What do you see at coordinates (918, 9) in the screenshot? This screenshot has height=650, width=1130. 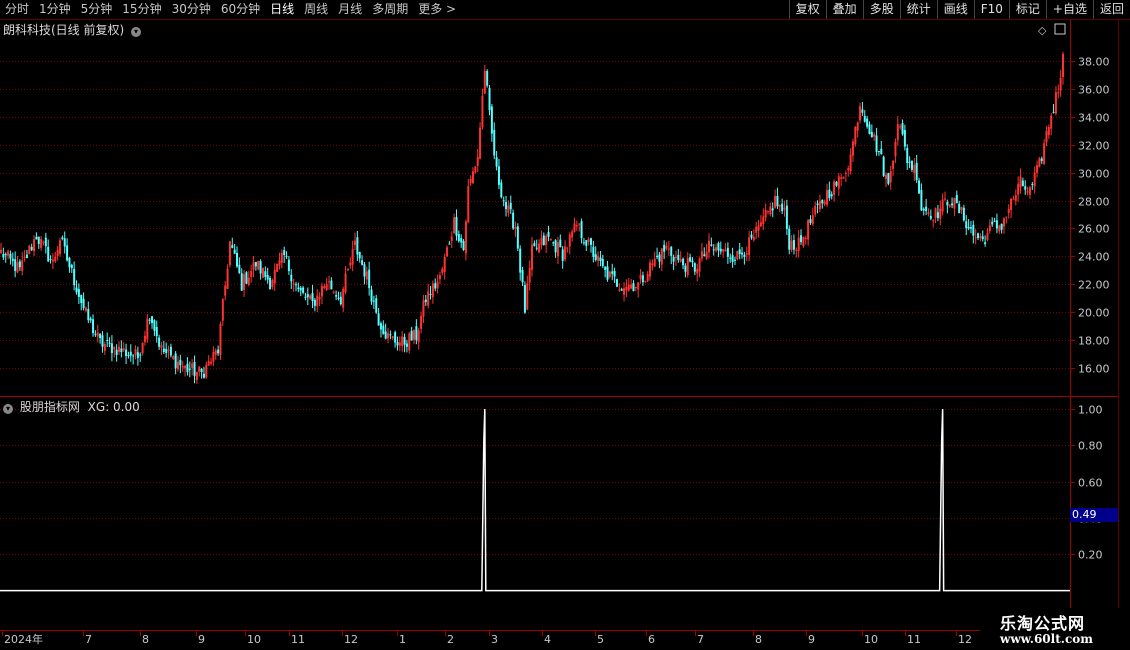 I see `toolbar-button-3: 统计` at bounding box center [918, 9].